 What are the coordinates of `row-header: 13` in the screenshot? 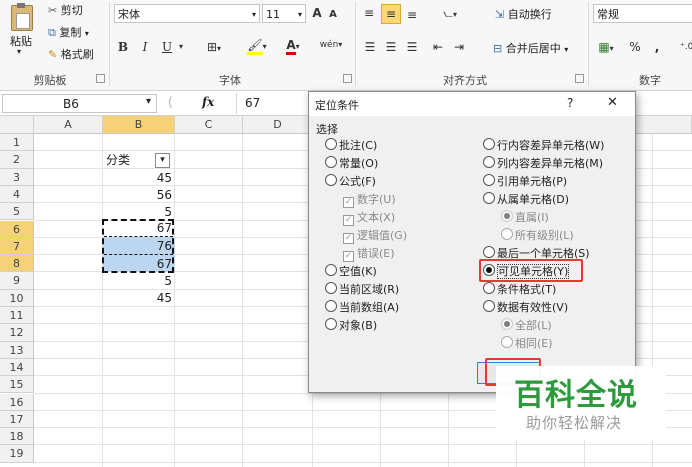 It's located at (17, 350).